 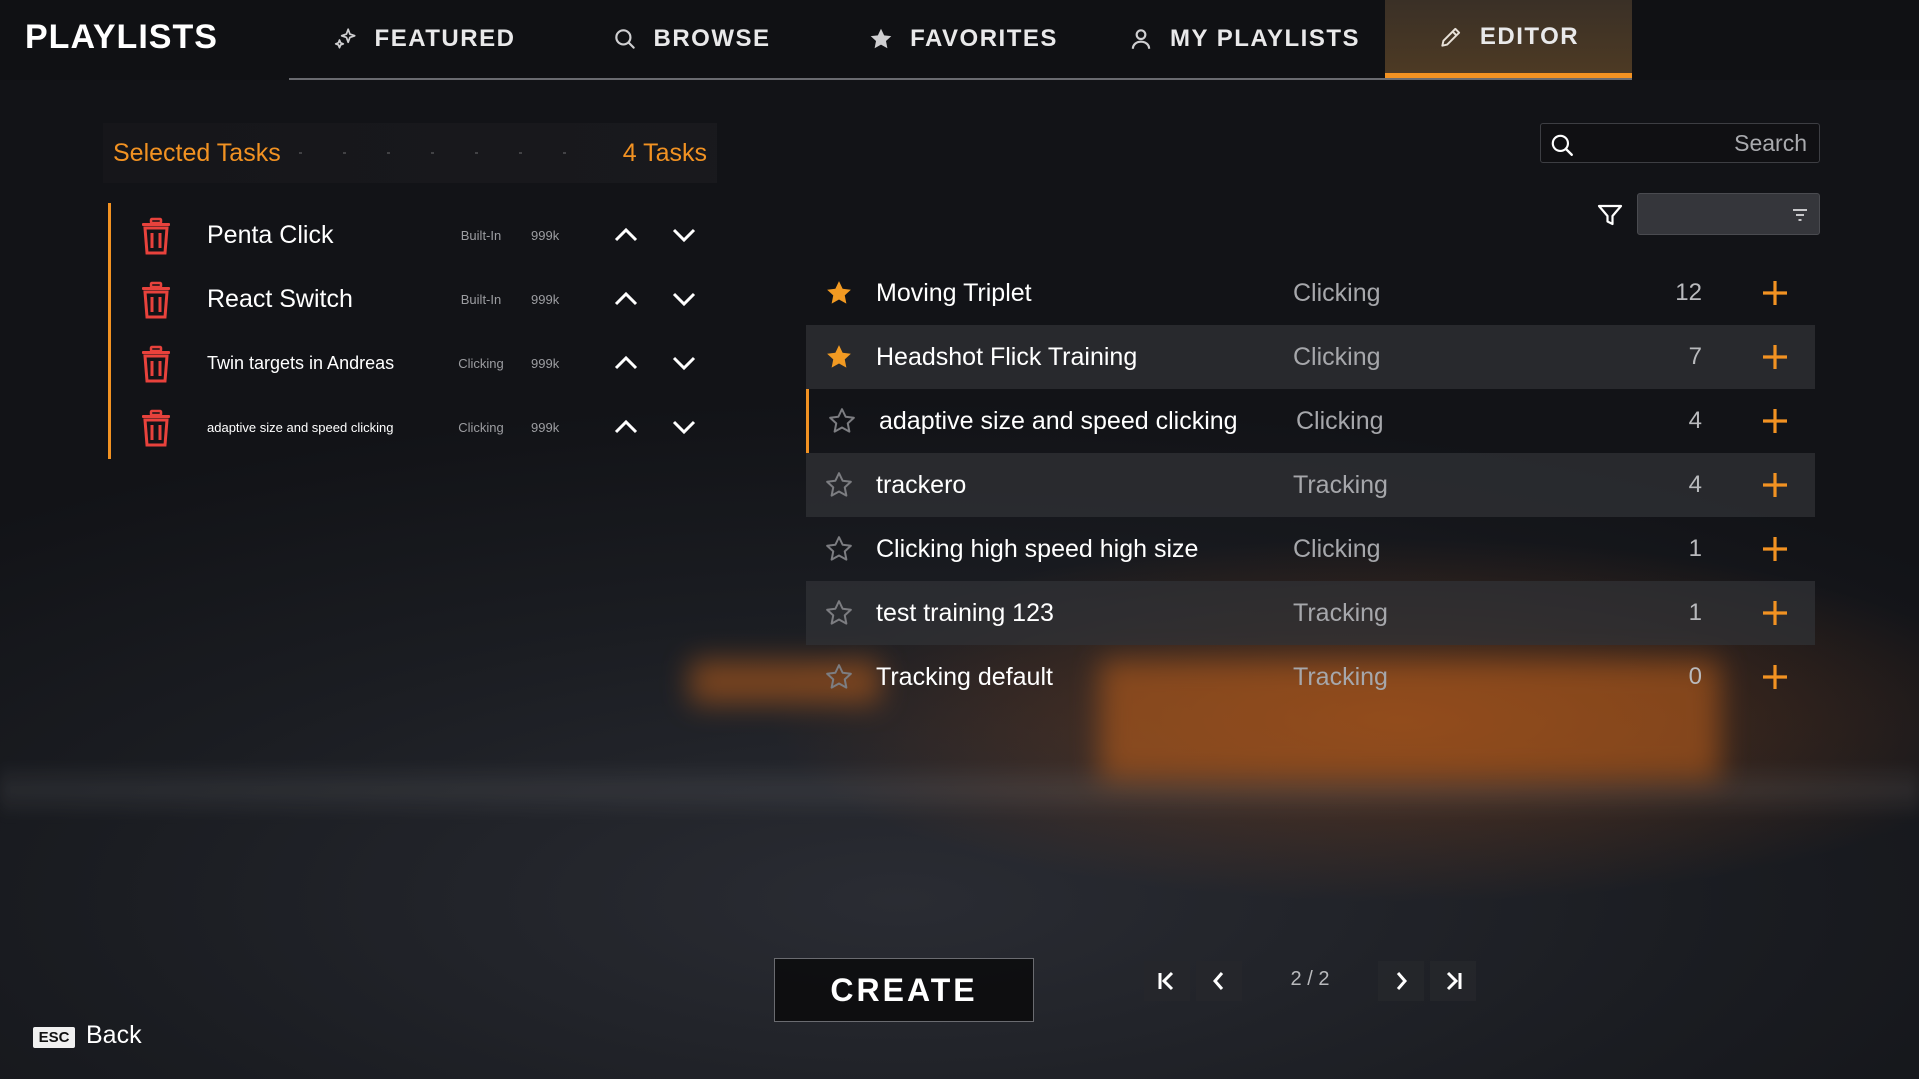 What do you see at coordinates (270, 234) in the screenshot?
I see `task-name: Penta Click` at bounding box center [270, 234].